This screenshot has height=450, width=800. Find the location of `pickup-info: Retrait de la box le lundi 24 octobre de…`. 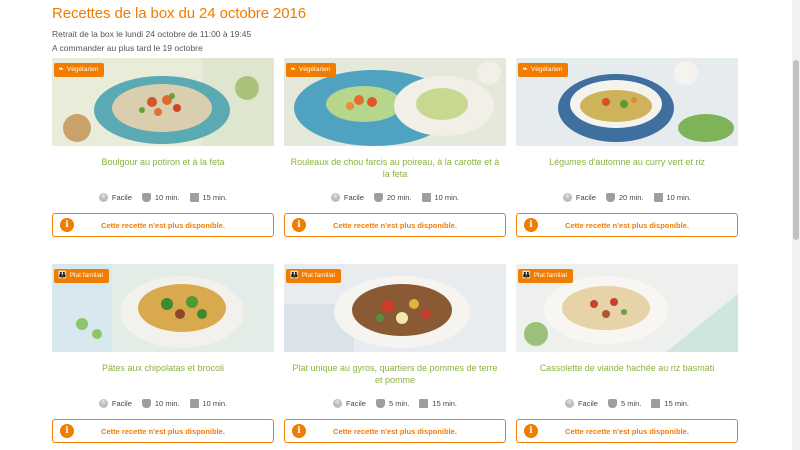

pickup-info: Retrait de la box le lundi 24 octobre de… is located at coordinates (152, 34).